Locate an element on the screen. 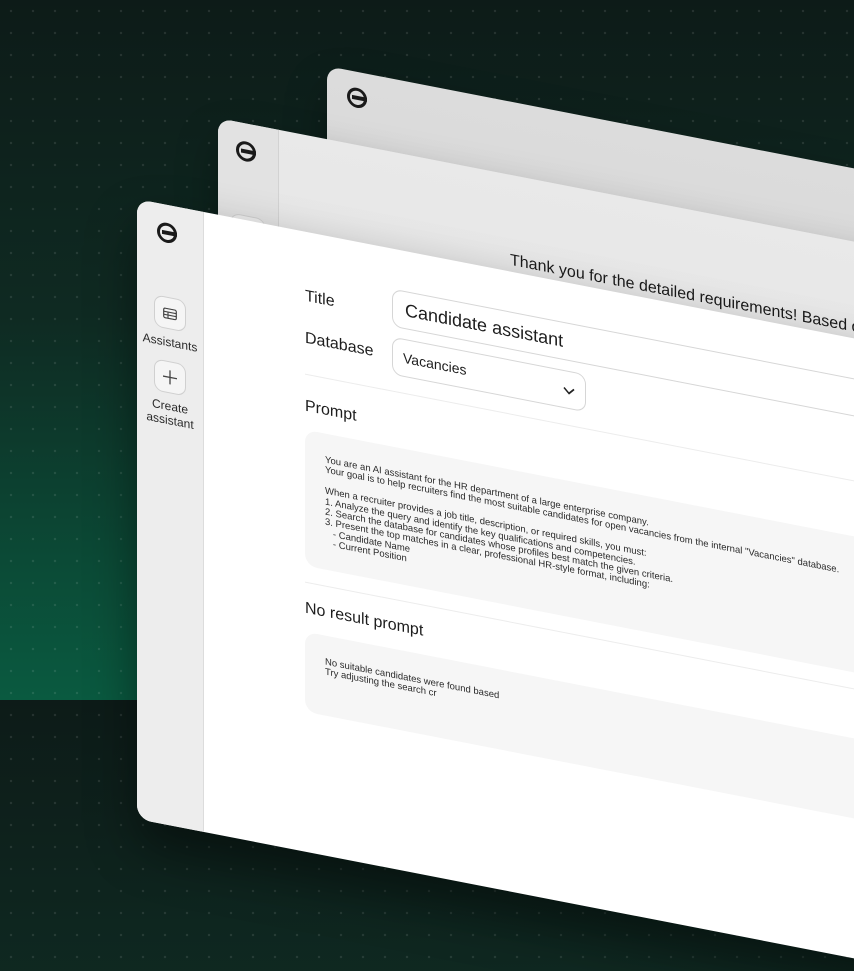 The image size is (854, 971). prompt-label: Prompt is located at coordinates (331, 411).